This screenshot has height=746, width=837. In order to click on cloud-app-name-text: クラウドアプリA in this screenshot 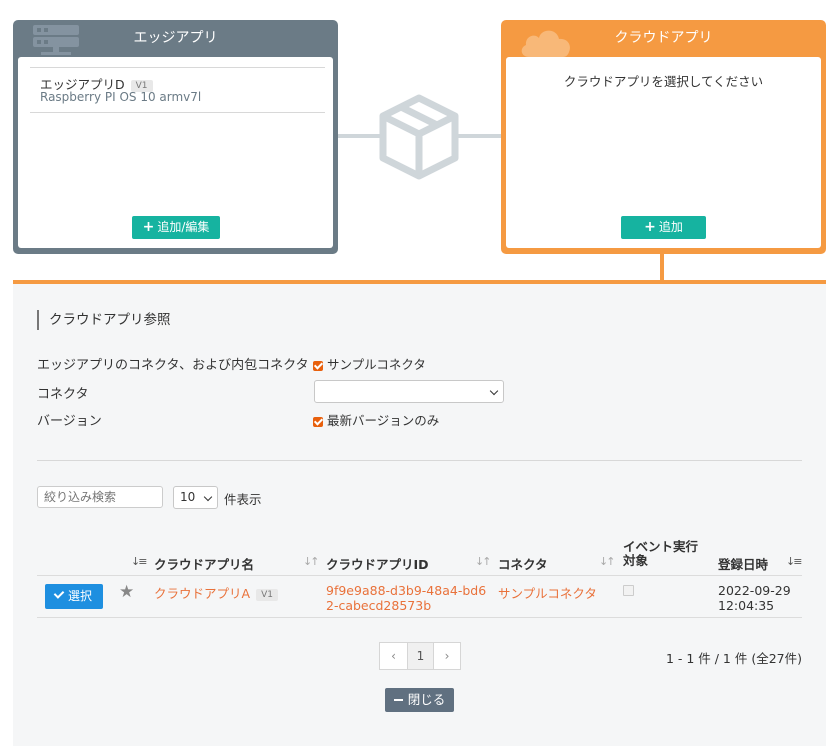, I will do `click(202, 593)`.